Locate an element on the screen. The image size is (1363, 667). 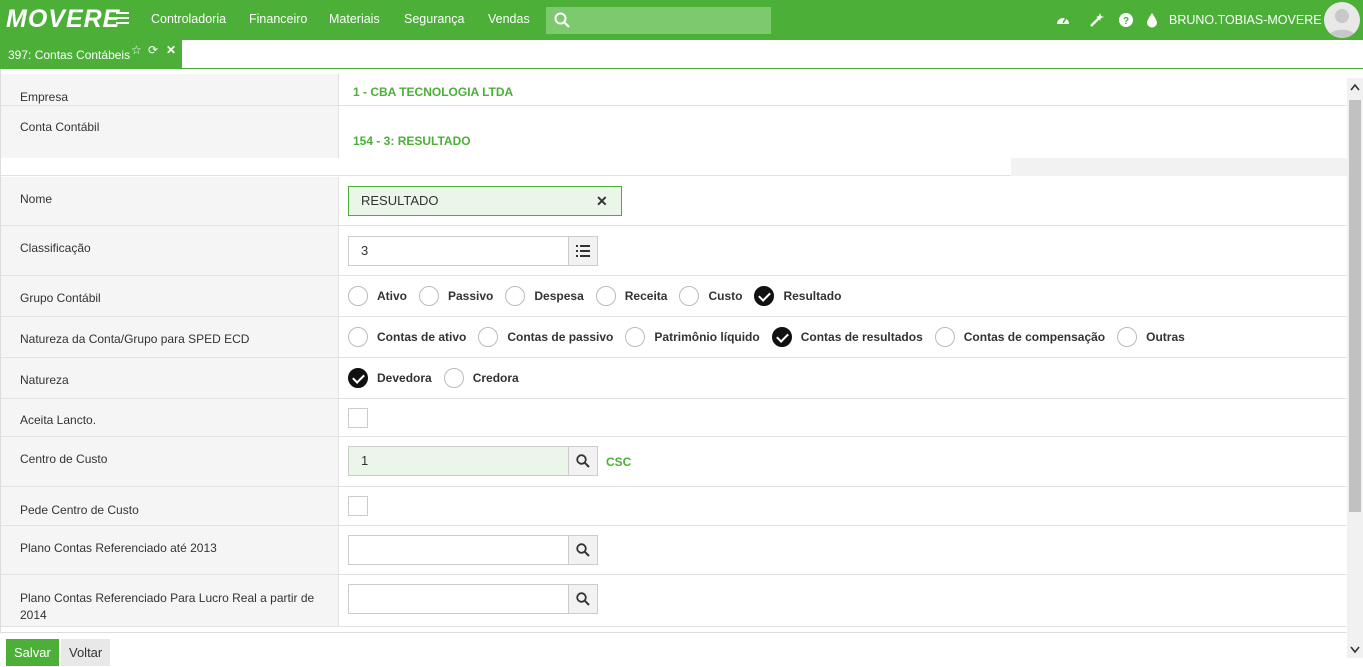
natureza-label: Natureza is located at coordinates (44, 380).